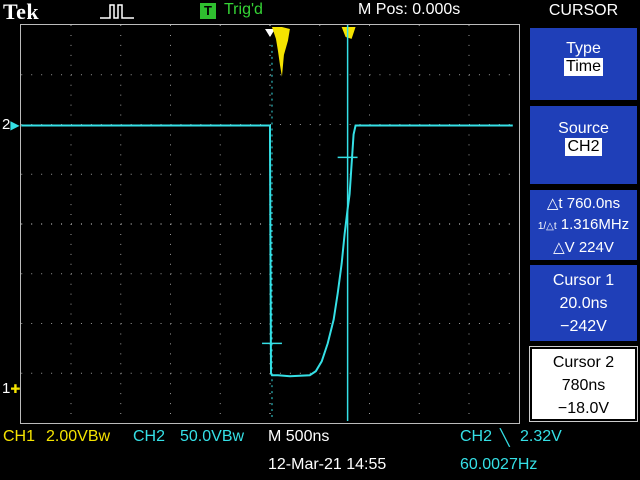 The height and width of the screenshot is (480, 640). I want to click on horizontal-position: M Pos: 0.000s, so click(409, 9).